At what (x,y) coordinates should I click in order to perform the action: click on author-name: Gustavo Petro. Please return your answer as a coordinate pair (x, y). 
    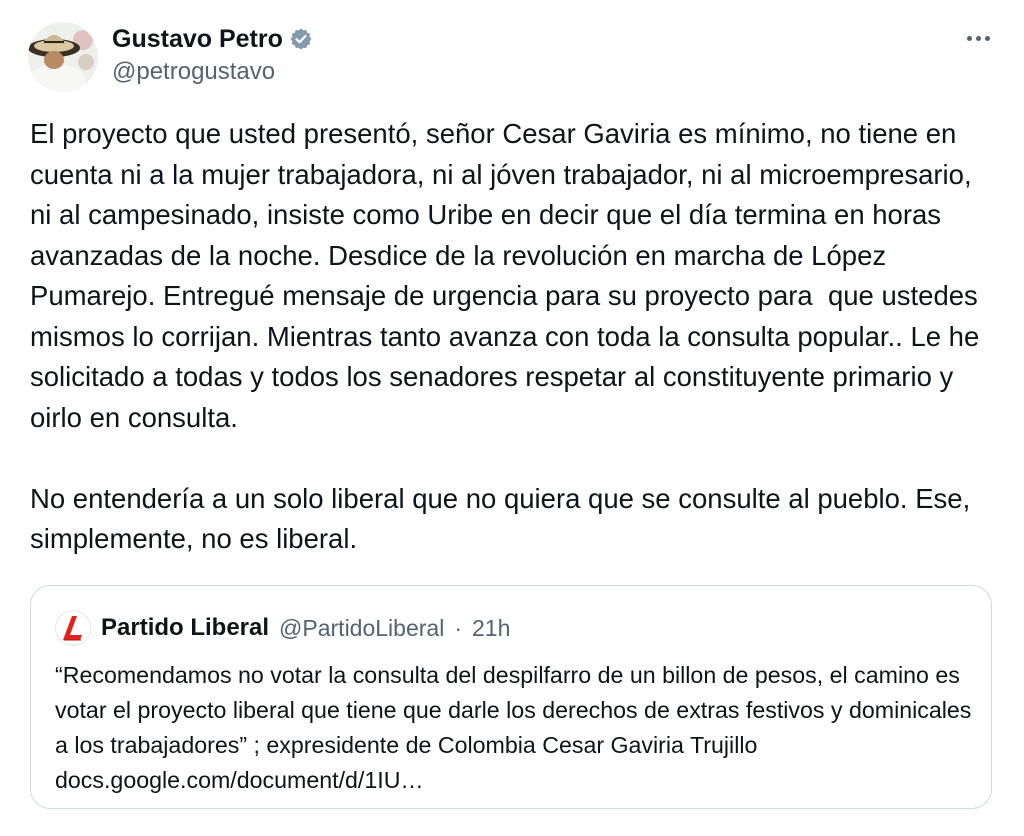
    Looking at the image, I should click on (197, 39).